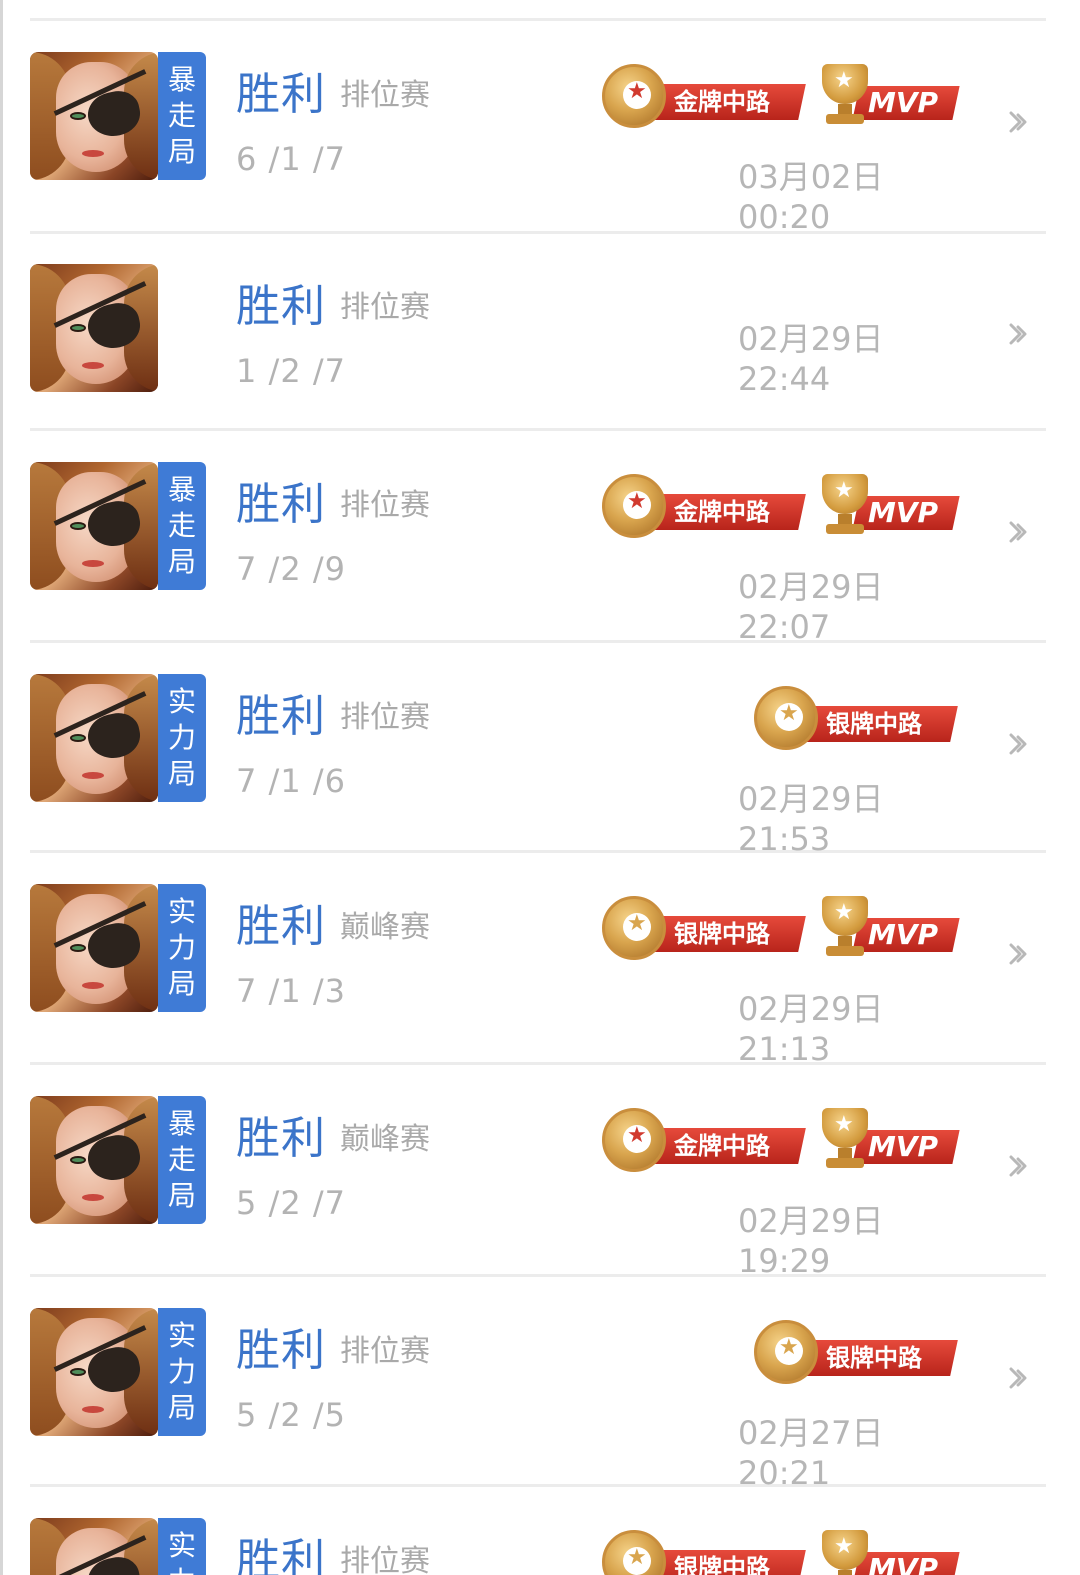 This screenshot has height=1575, width=1080. I want to click on trophy-stem, so click(845, 1572).